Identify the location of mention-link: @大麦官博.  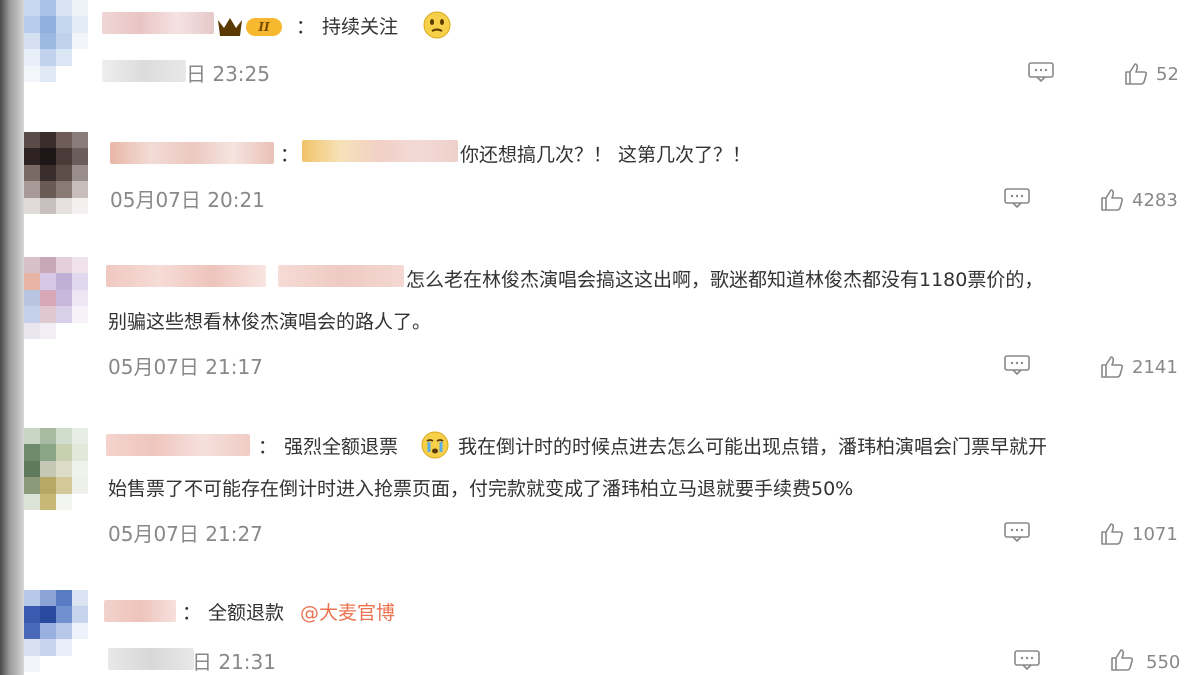
(347, 613).